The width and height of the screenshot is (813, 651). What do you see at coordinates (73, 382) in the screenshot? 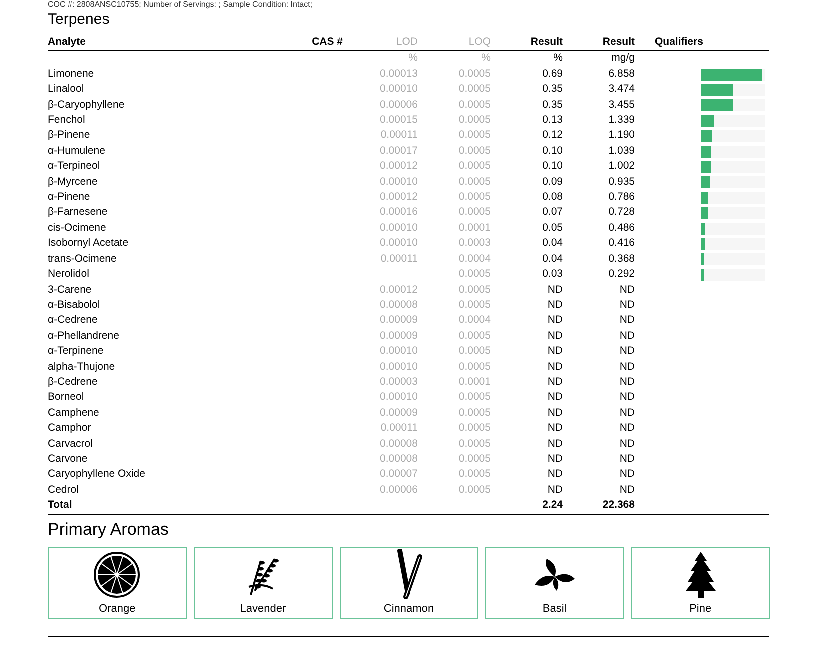
I see `analyte-name: β-Cedrene` at bounding box center [73, 382].